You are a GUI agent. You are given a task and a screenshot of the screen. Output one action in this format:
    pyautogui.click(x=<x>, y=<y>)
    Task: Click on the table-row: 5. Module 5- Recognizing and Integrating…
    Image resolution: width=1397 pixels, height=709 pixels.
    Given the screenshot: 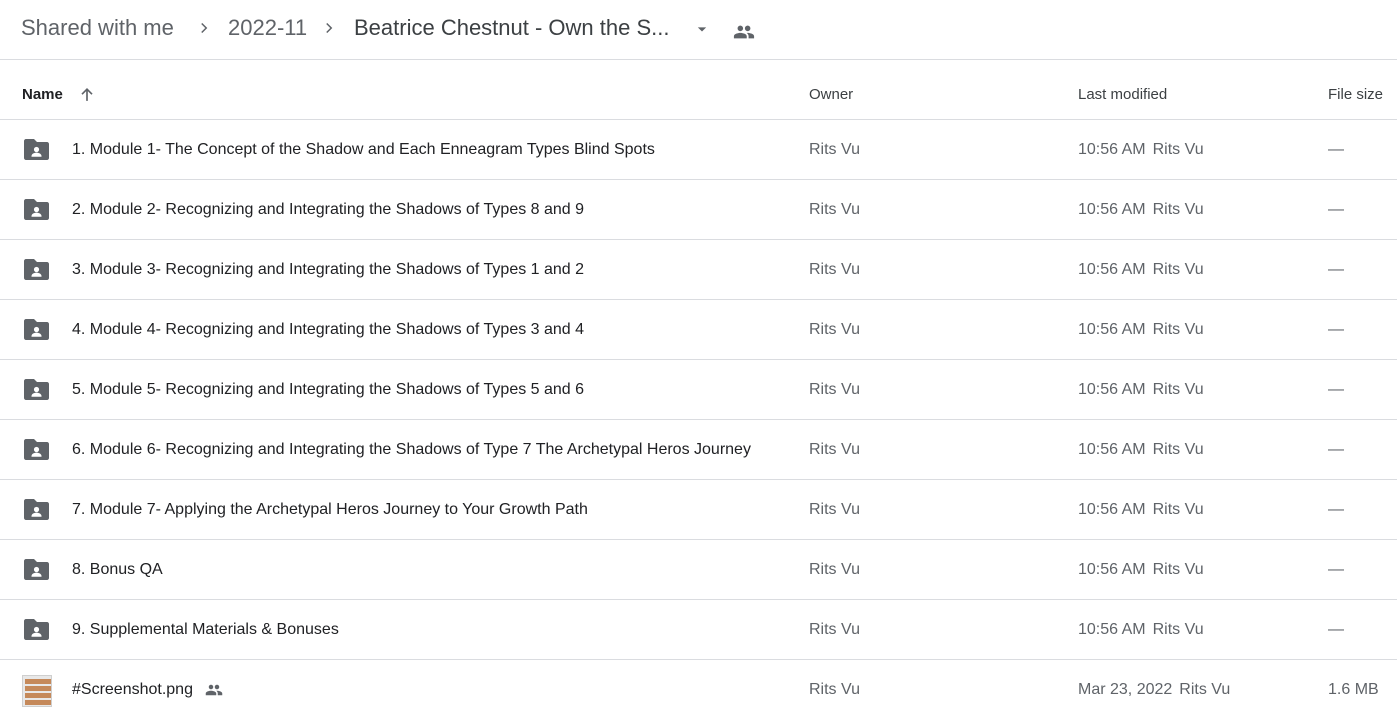 What is the action you would take?
    pyautogui.click(x=698, y=390)
    